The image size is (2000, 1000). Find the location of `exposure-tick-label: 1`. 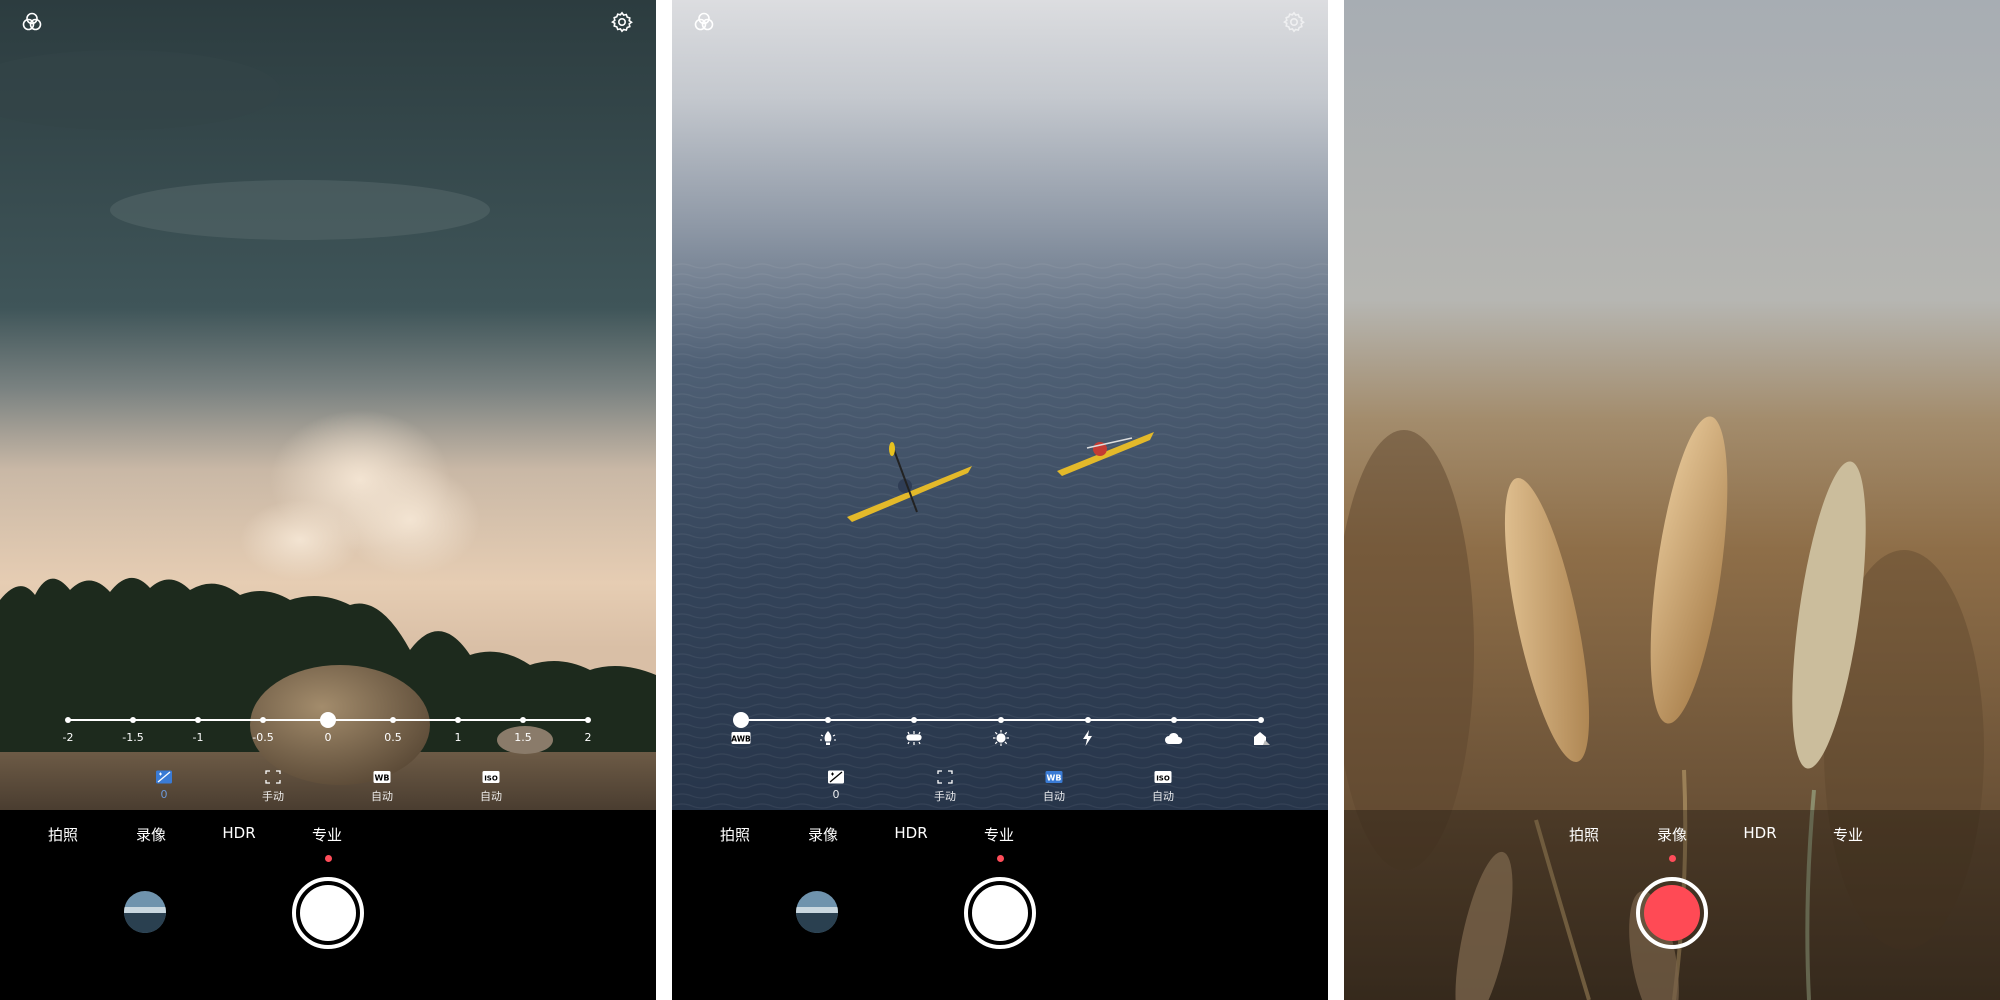

exposure-tick-label: 1 is located at coordinates (458, 737).